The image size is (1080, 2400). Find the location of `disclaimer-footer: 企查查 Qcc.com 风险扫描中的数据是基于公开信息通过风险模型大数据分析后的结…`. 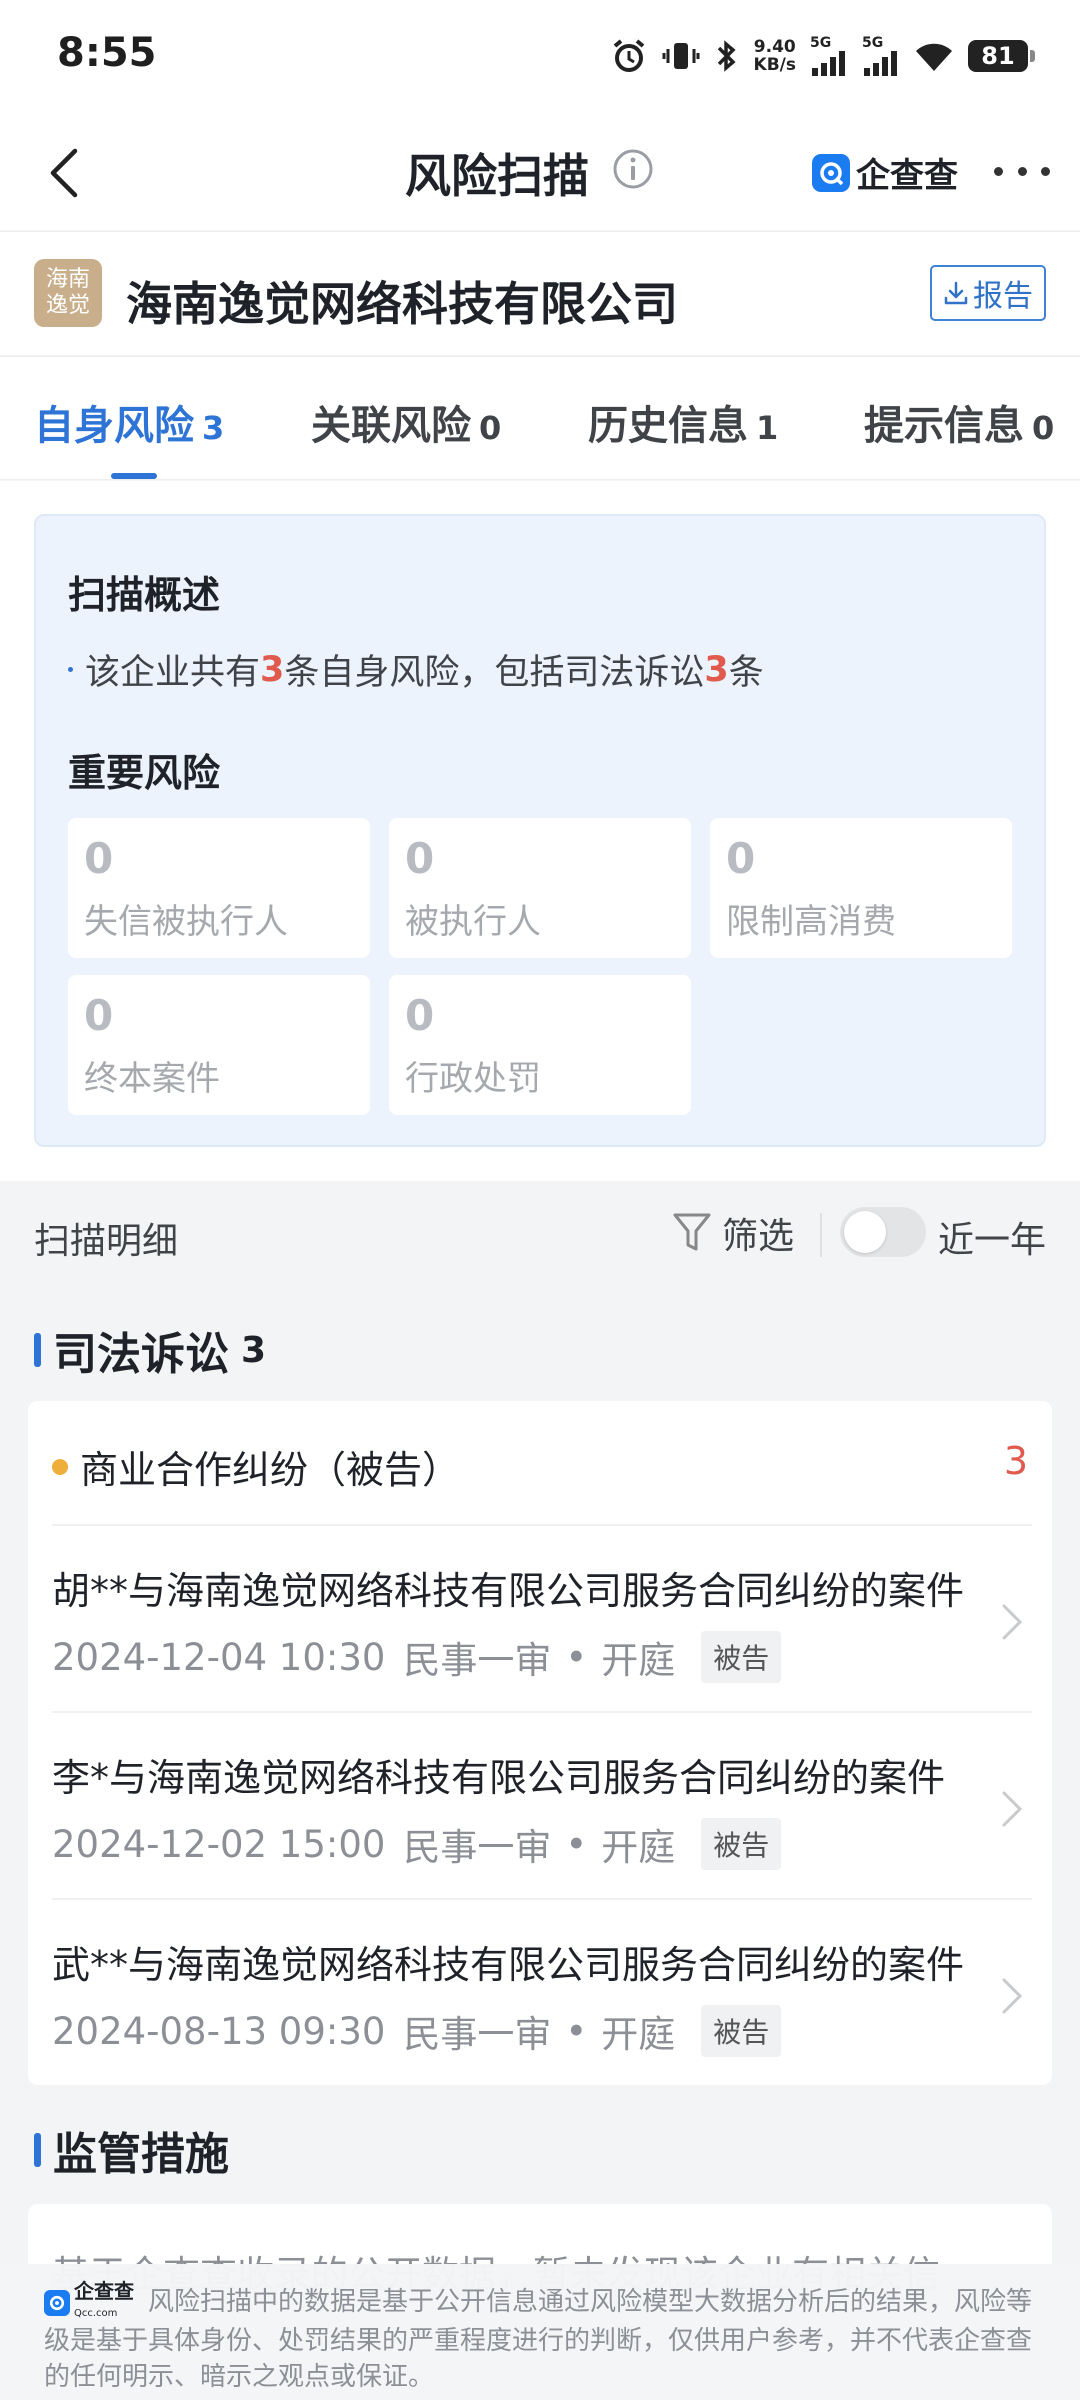

disclaimer-footer: 企查查 Qcc.com 风险扫描中的数据是基于公开信息通过风险模型大数据分析后的结… is located at coordinates (540, 2332).